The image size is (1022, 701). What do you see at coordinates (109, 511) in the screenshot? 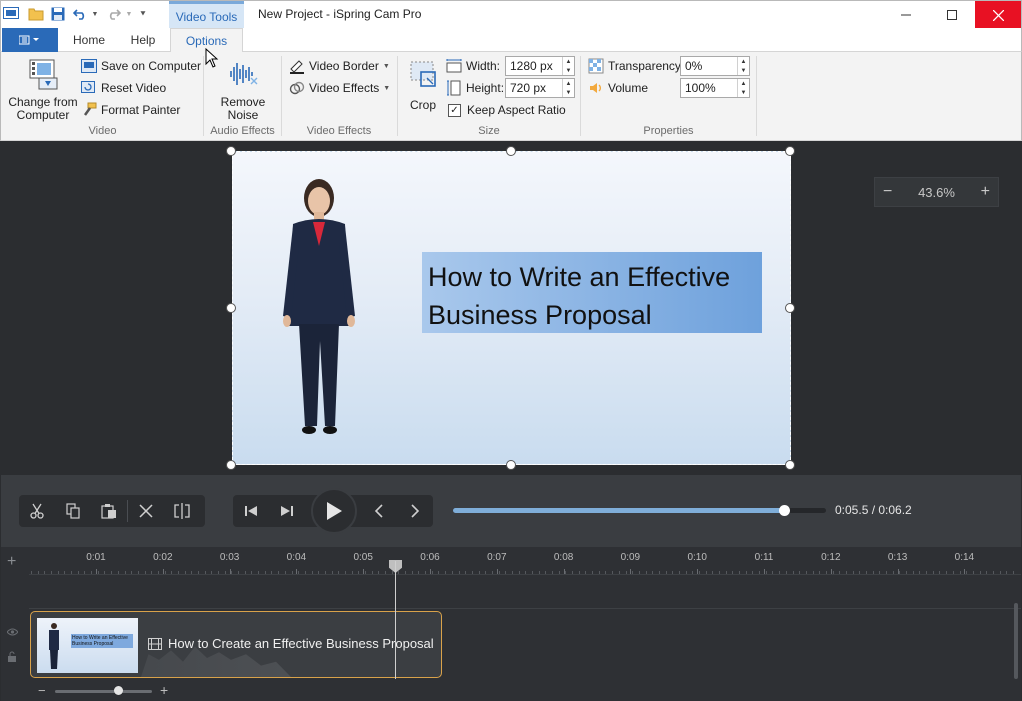
I see `paste-button` at bounding box center [109, 511].